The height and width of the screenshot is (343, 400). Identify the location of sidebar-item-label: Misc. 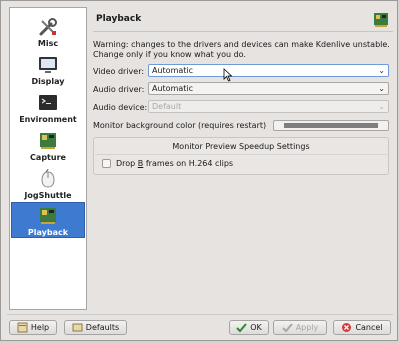
(48, 43).